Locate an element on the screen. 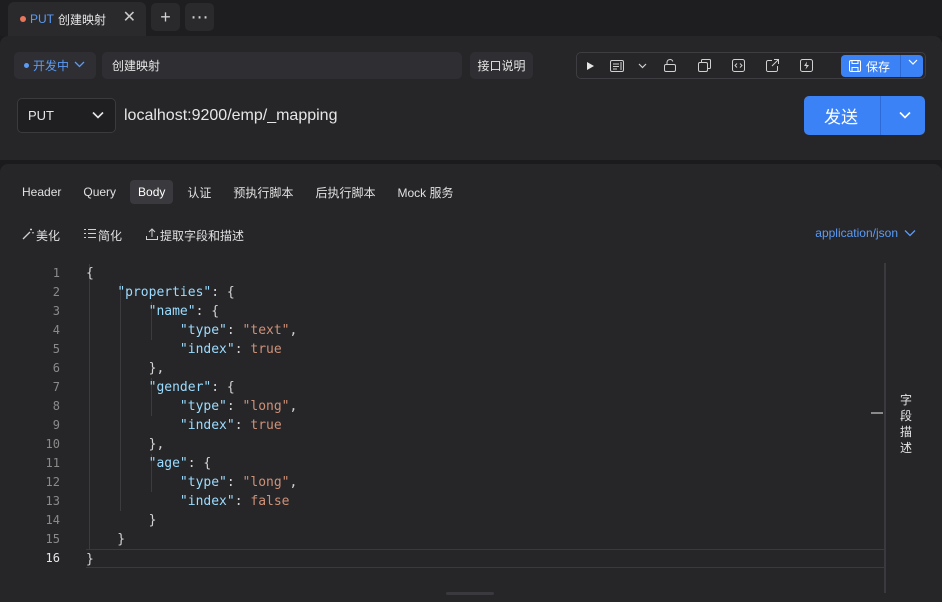 This screenshot has height=602, width=942. line-number: 1 is located at coordinates (56, 273).